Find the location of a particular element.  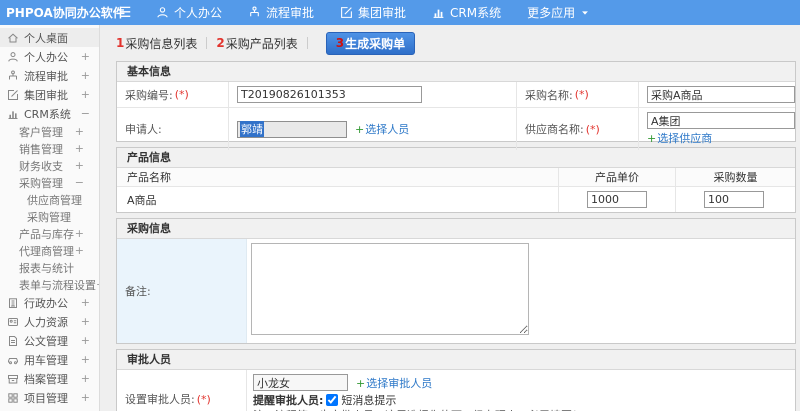

sidebar-item-supplier-mgmt: 供应商管理 is located at coordinates (49, 199).